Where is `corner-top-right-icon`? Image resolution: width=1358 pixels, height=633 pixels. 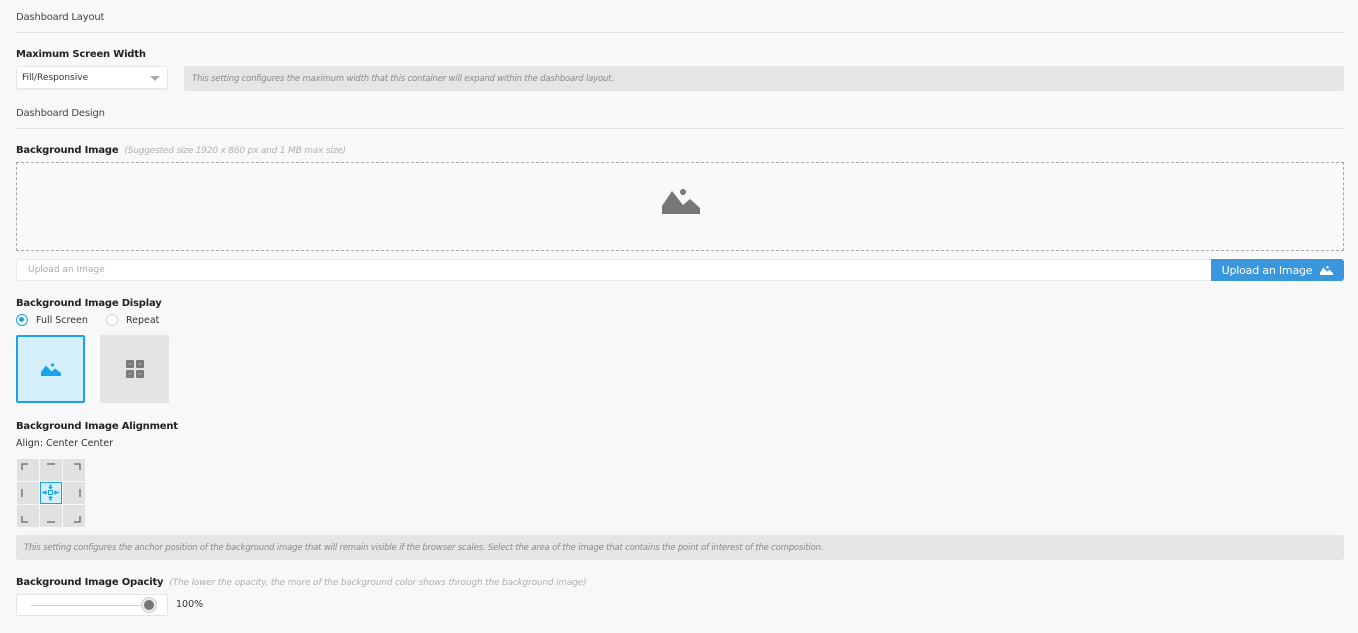 corner-top-right-icon is located at coordinates (77, 466).